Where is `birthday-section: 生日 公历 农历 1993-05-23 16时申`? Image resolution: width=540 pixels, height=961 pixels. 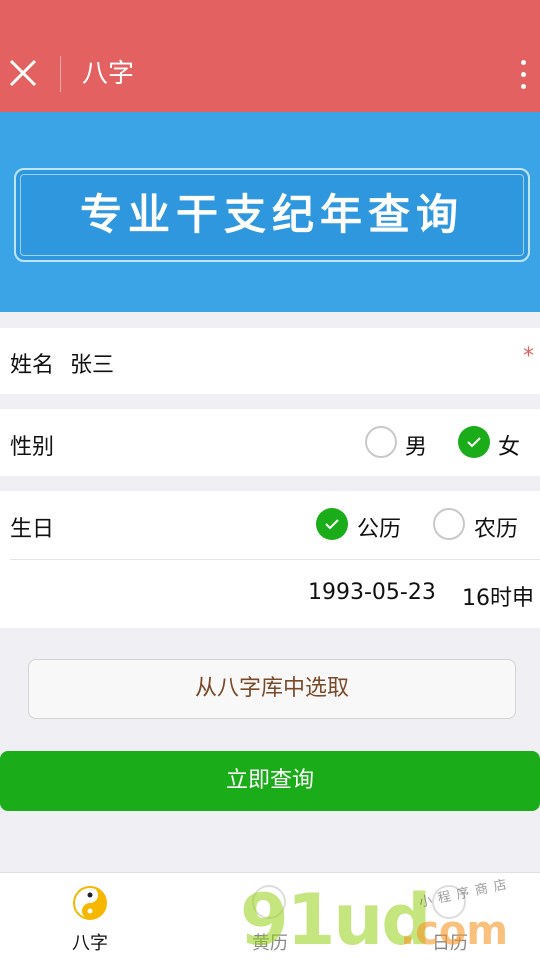
birthday-section: 生日 公历 农历 1993-05-23 16时申 is located at coordinates (270, 559).